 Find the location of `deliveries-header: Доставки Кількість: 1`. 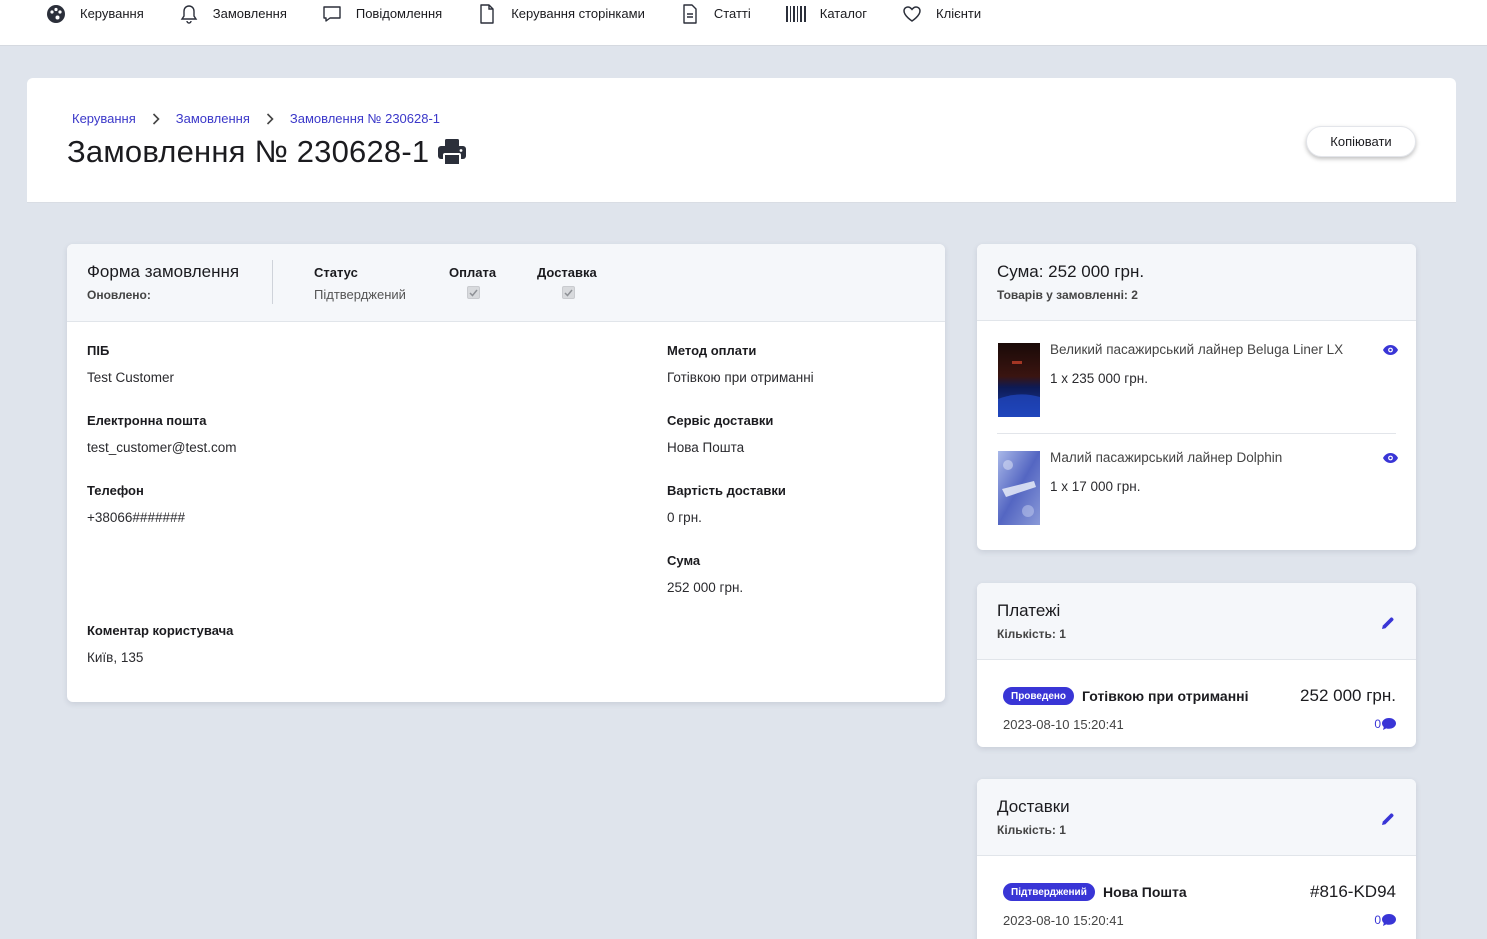

deliveries-header: Доставки Кількість: 1 is located at coordinates (1196, 817).